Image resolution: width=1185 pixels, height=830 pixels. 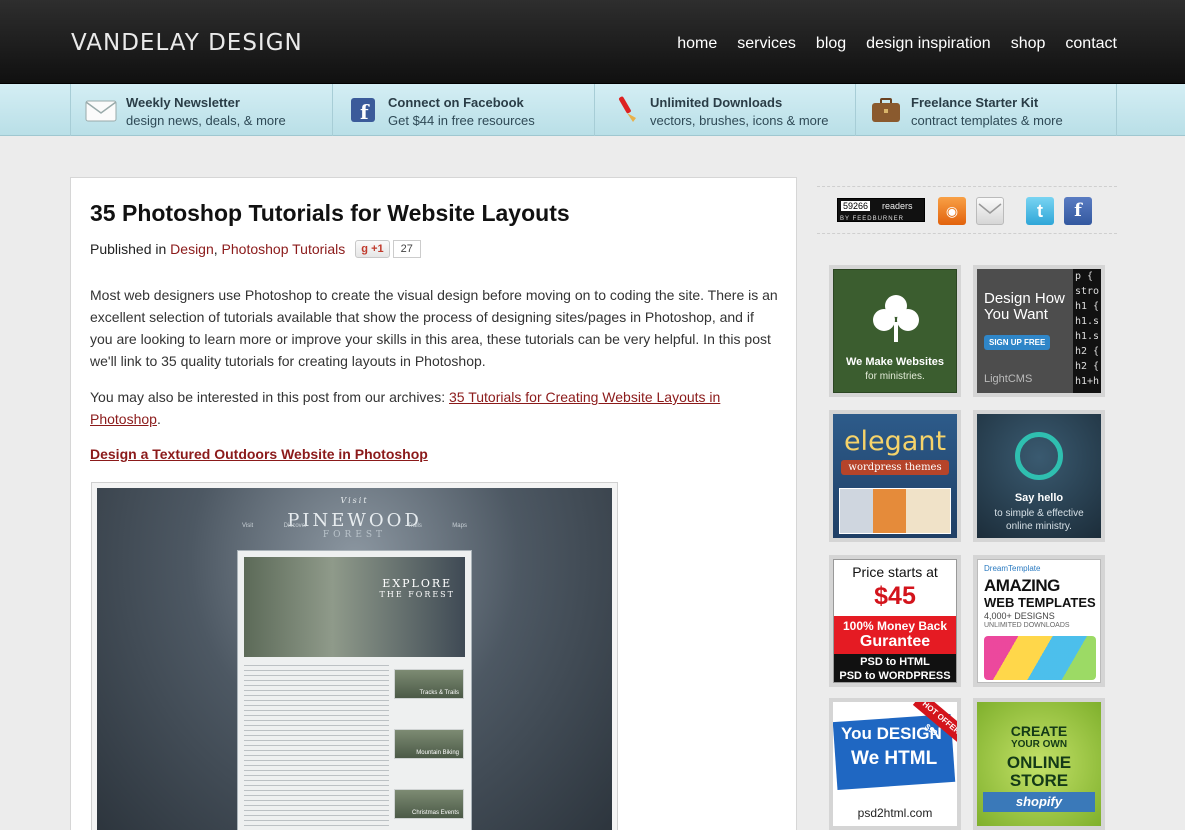 I want to click on email-icon, so click(x=990, y=211).